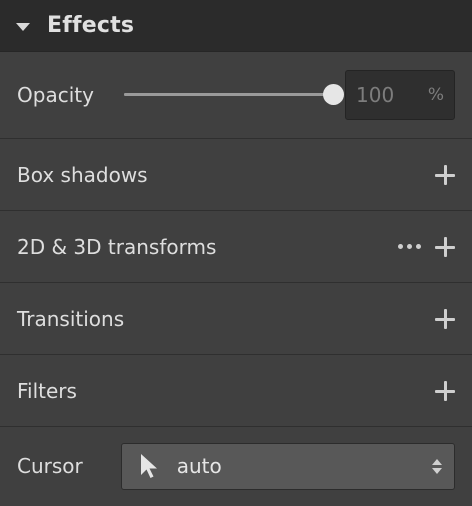  I want to click on section-title: Effects, so click(91, 25).